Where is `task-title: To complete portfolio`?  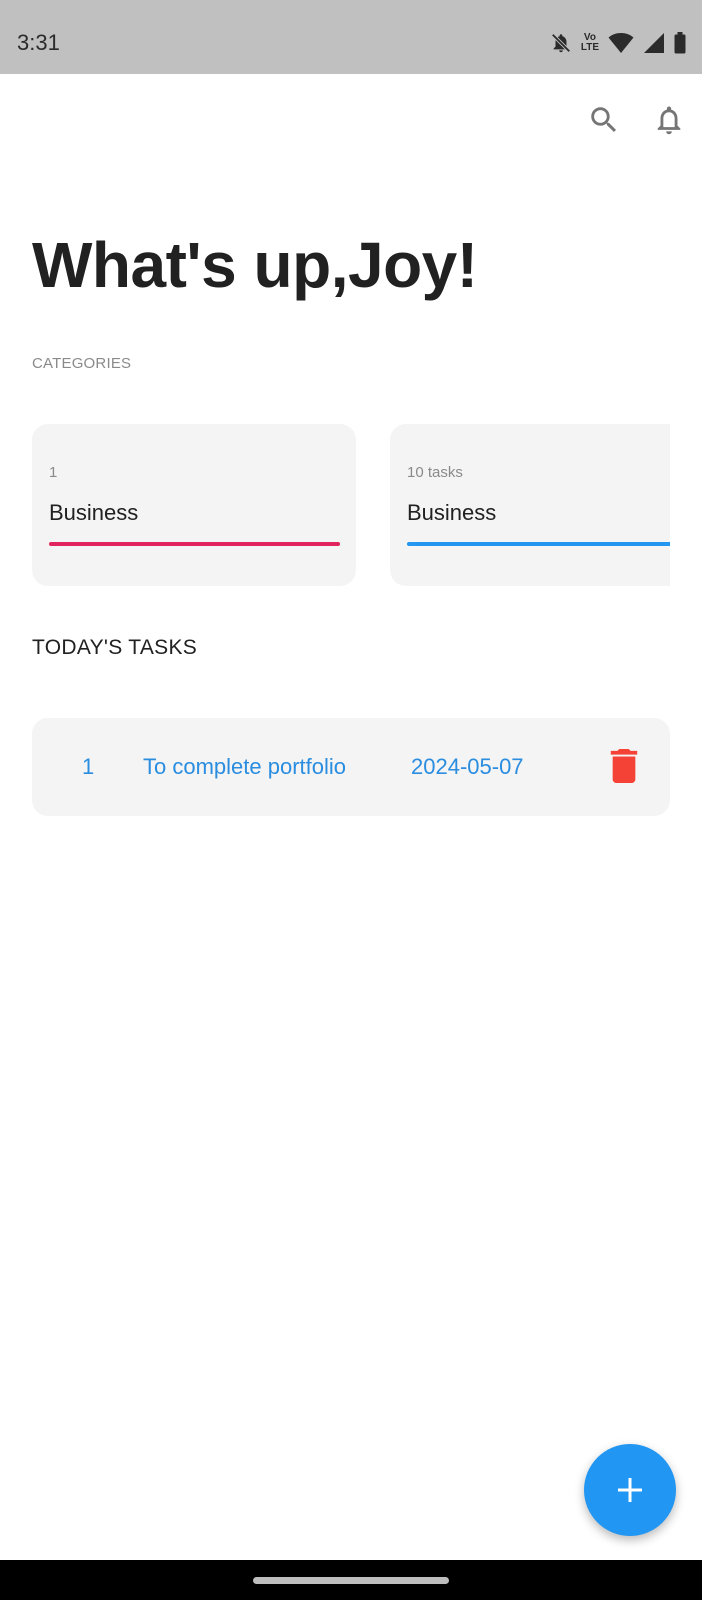 task-title: To complete portfolio is located at coordinates (244, 766).